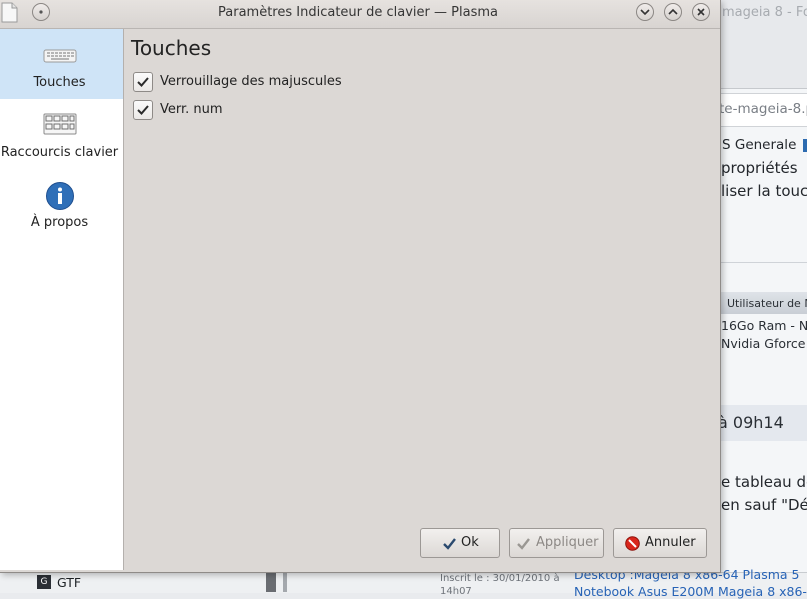 This screenshot has height=599, width=807. I want to click on sidebar-item-raccourcis-clavier: Raccourcis clavier, so click(61, 134).